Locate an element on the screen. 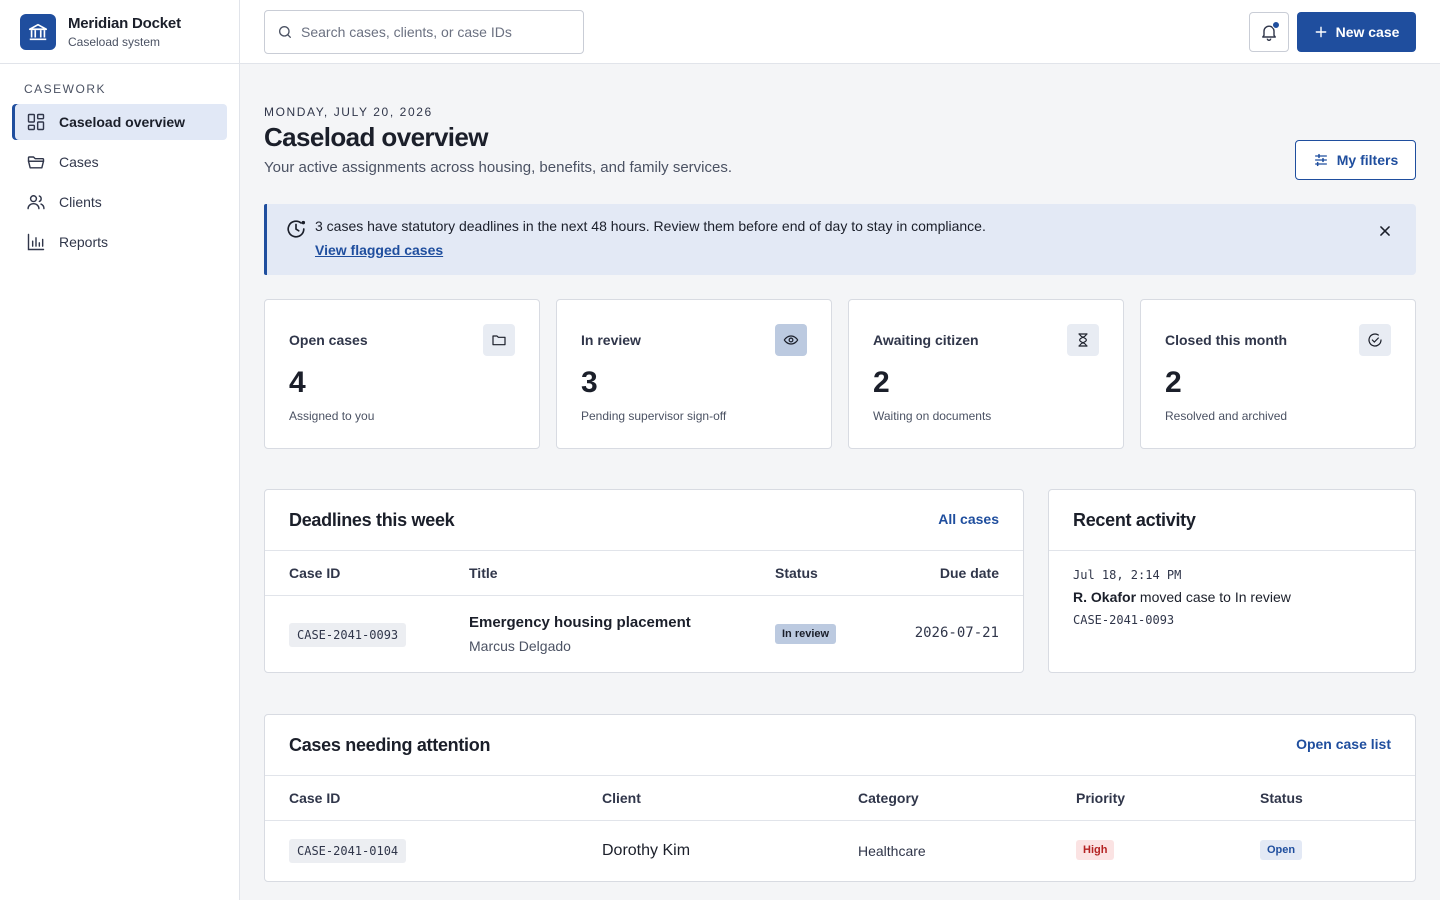 Image resolution: width=1440 pixels, height=900 pixels. sidebar-item-clients: Clients is located at coordinates (119, 202).